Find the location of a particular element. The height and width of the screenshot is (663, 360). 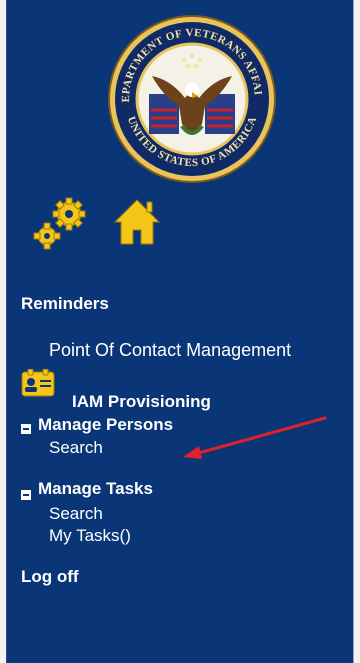

reminders-link: Reminders is located at coordinates (65, 304).